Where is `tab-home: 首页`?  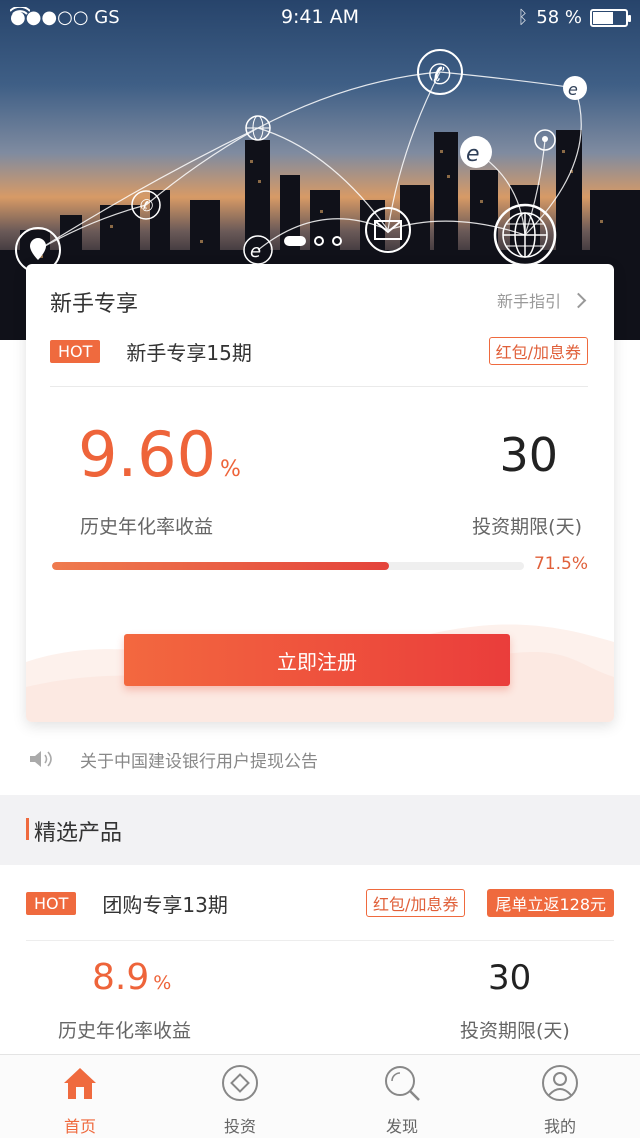 tab-home: 首页 is located at coordinates (80, 1100).